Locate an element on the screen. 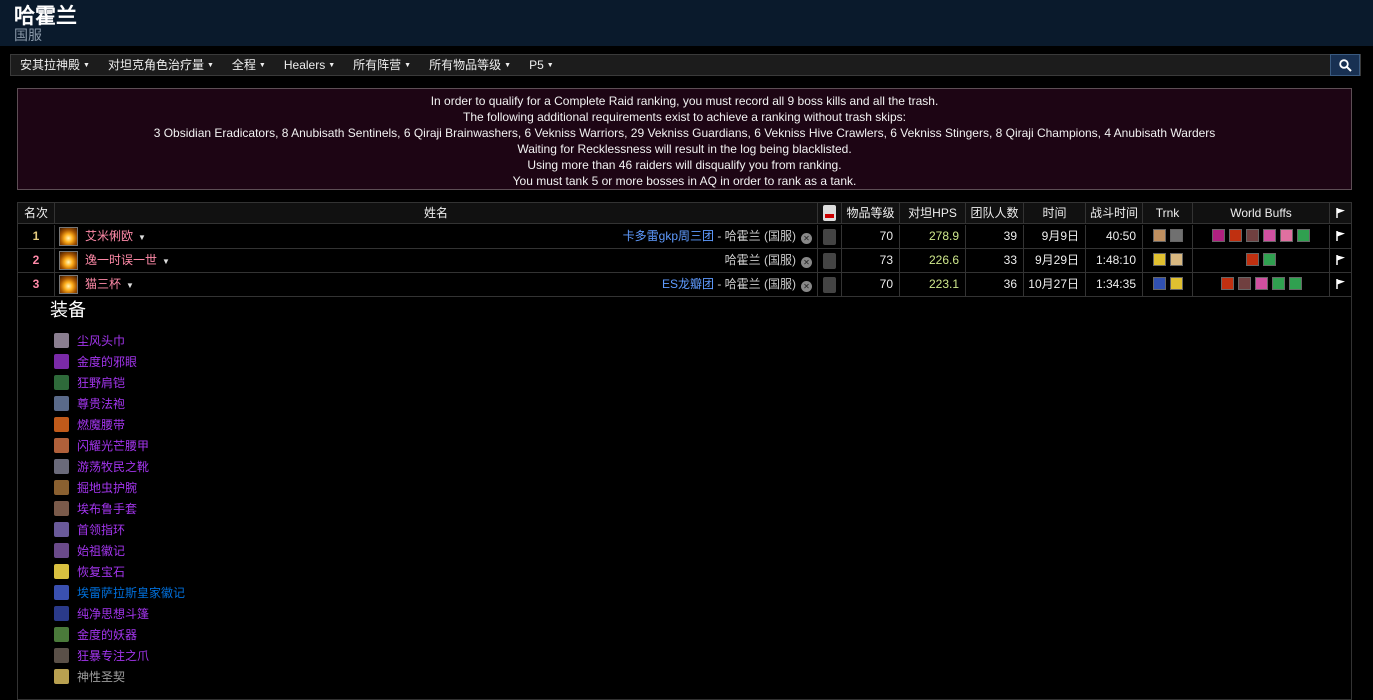 The height and width of the screenshot is (700, 1373). name-cell: 艾米俐欧 ▼ 卡多雷gkp周三团 - 哈霍兰 (国服) ✕ is located at coordinates (436, 236).